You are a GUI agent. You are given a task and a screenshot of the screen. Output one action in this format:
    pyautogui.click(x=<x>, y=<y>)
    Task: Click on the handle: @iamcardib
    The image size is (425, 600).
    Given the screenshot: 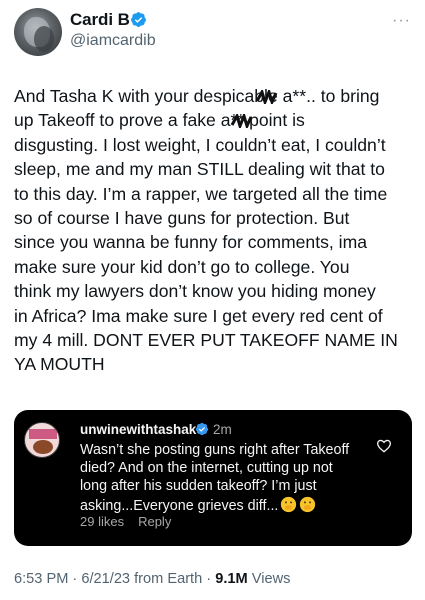 What is the action you would take?
    pyautogui.click(x=113, y=41)
    